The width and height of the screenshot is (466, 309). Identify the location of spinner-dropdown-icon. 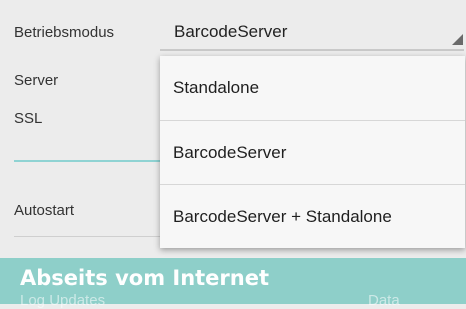
(457, 39).